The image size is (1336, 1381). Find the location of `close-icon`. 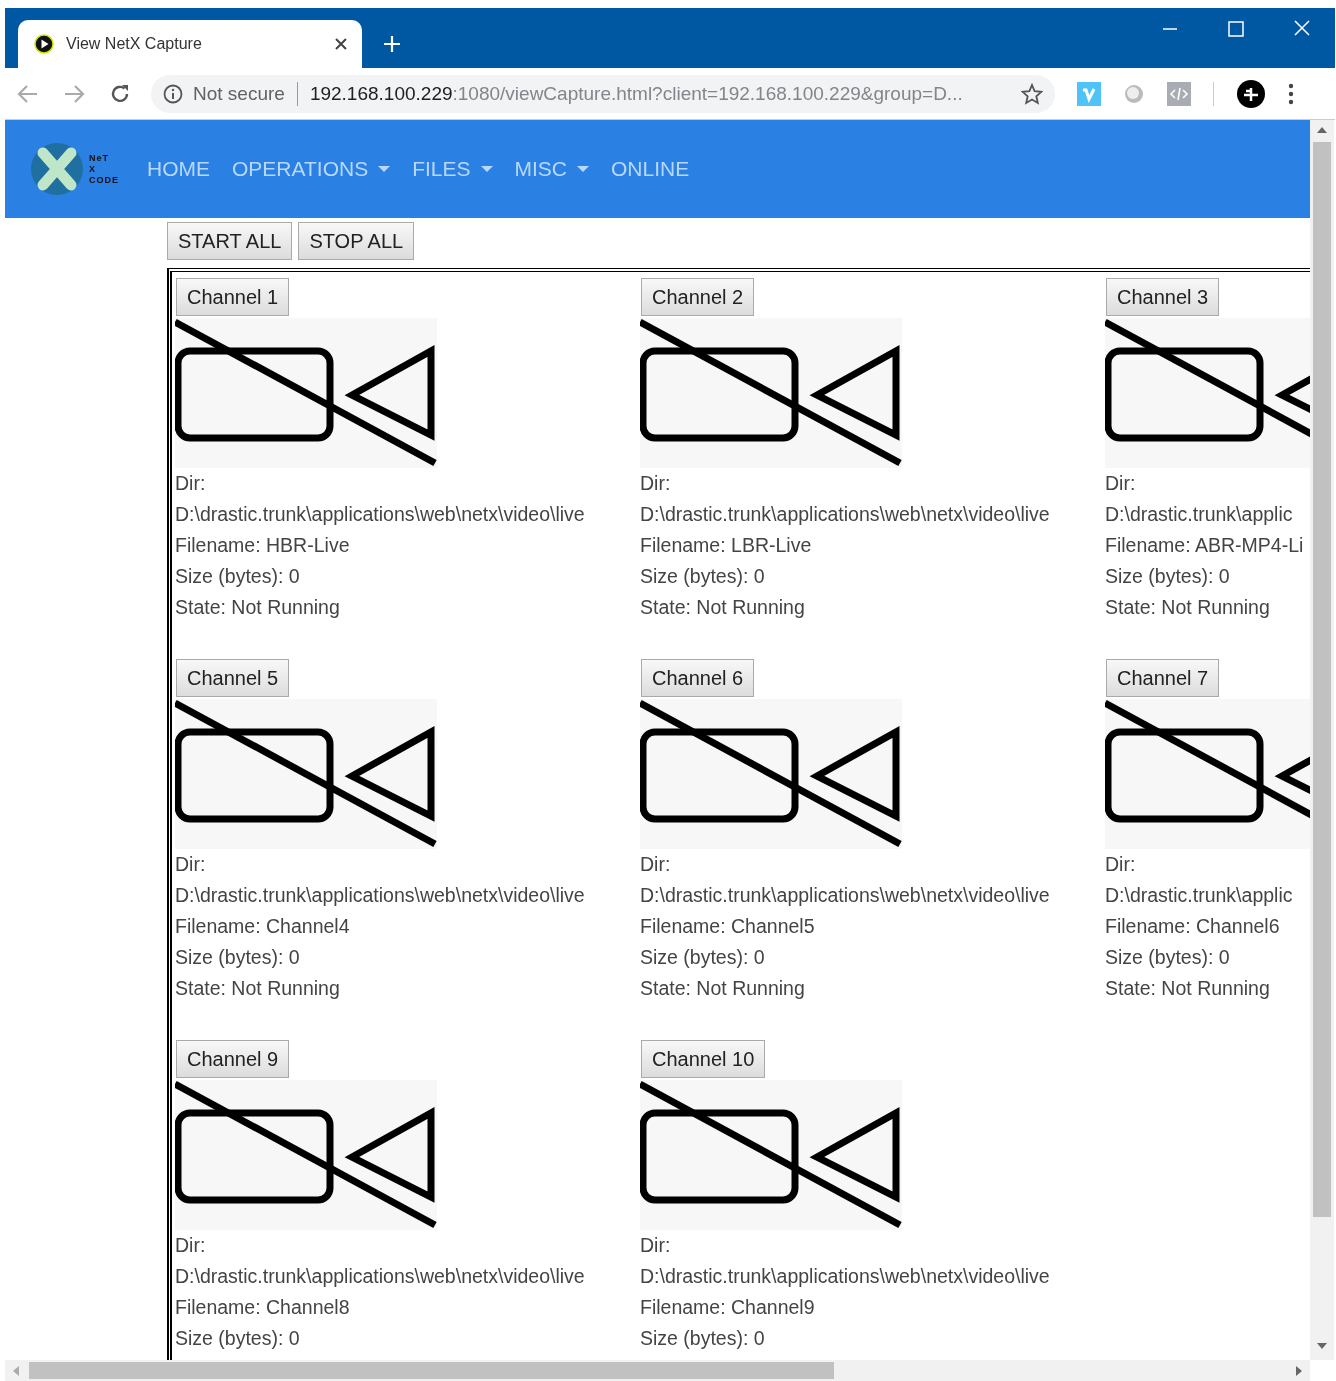

close-icon is located at coordinates (341, 44).